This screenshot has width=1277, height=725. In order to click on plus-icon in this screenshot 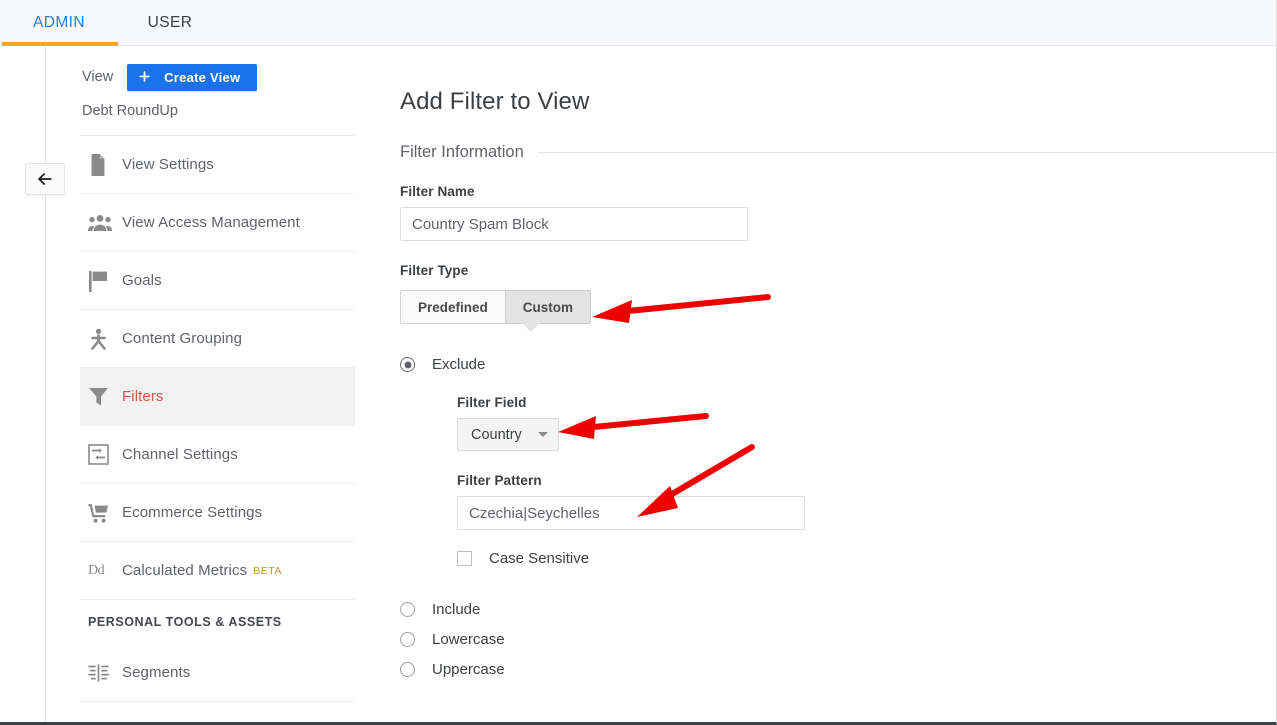, I will do `click(144, 77)`.